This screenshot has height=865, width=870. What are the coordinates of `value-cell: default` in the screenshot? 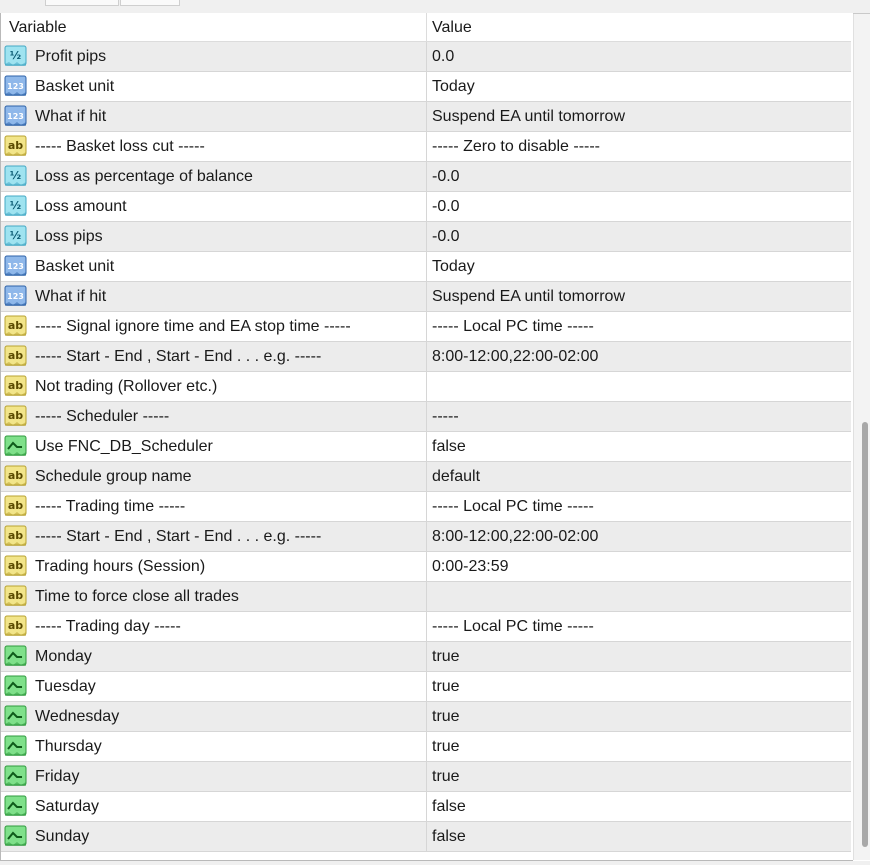 It's located at (456, 476).